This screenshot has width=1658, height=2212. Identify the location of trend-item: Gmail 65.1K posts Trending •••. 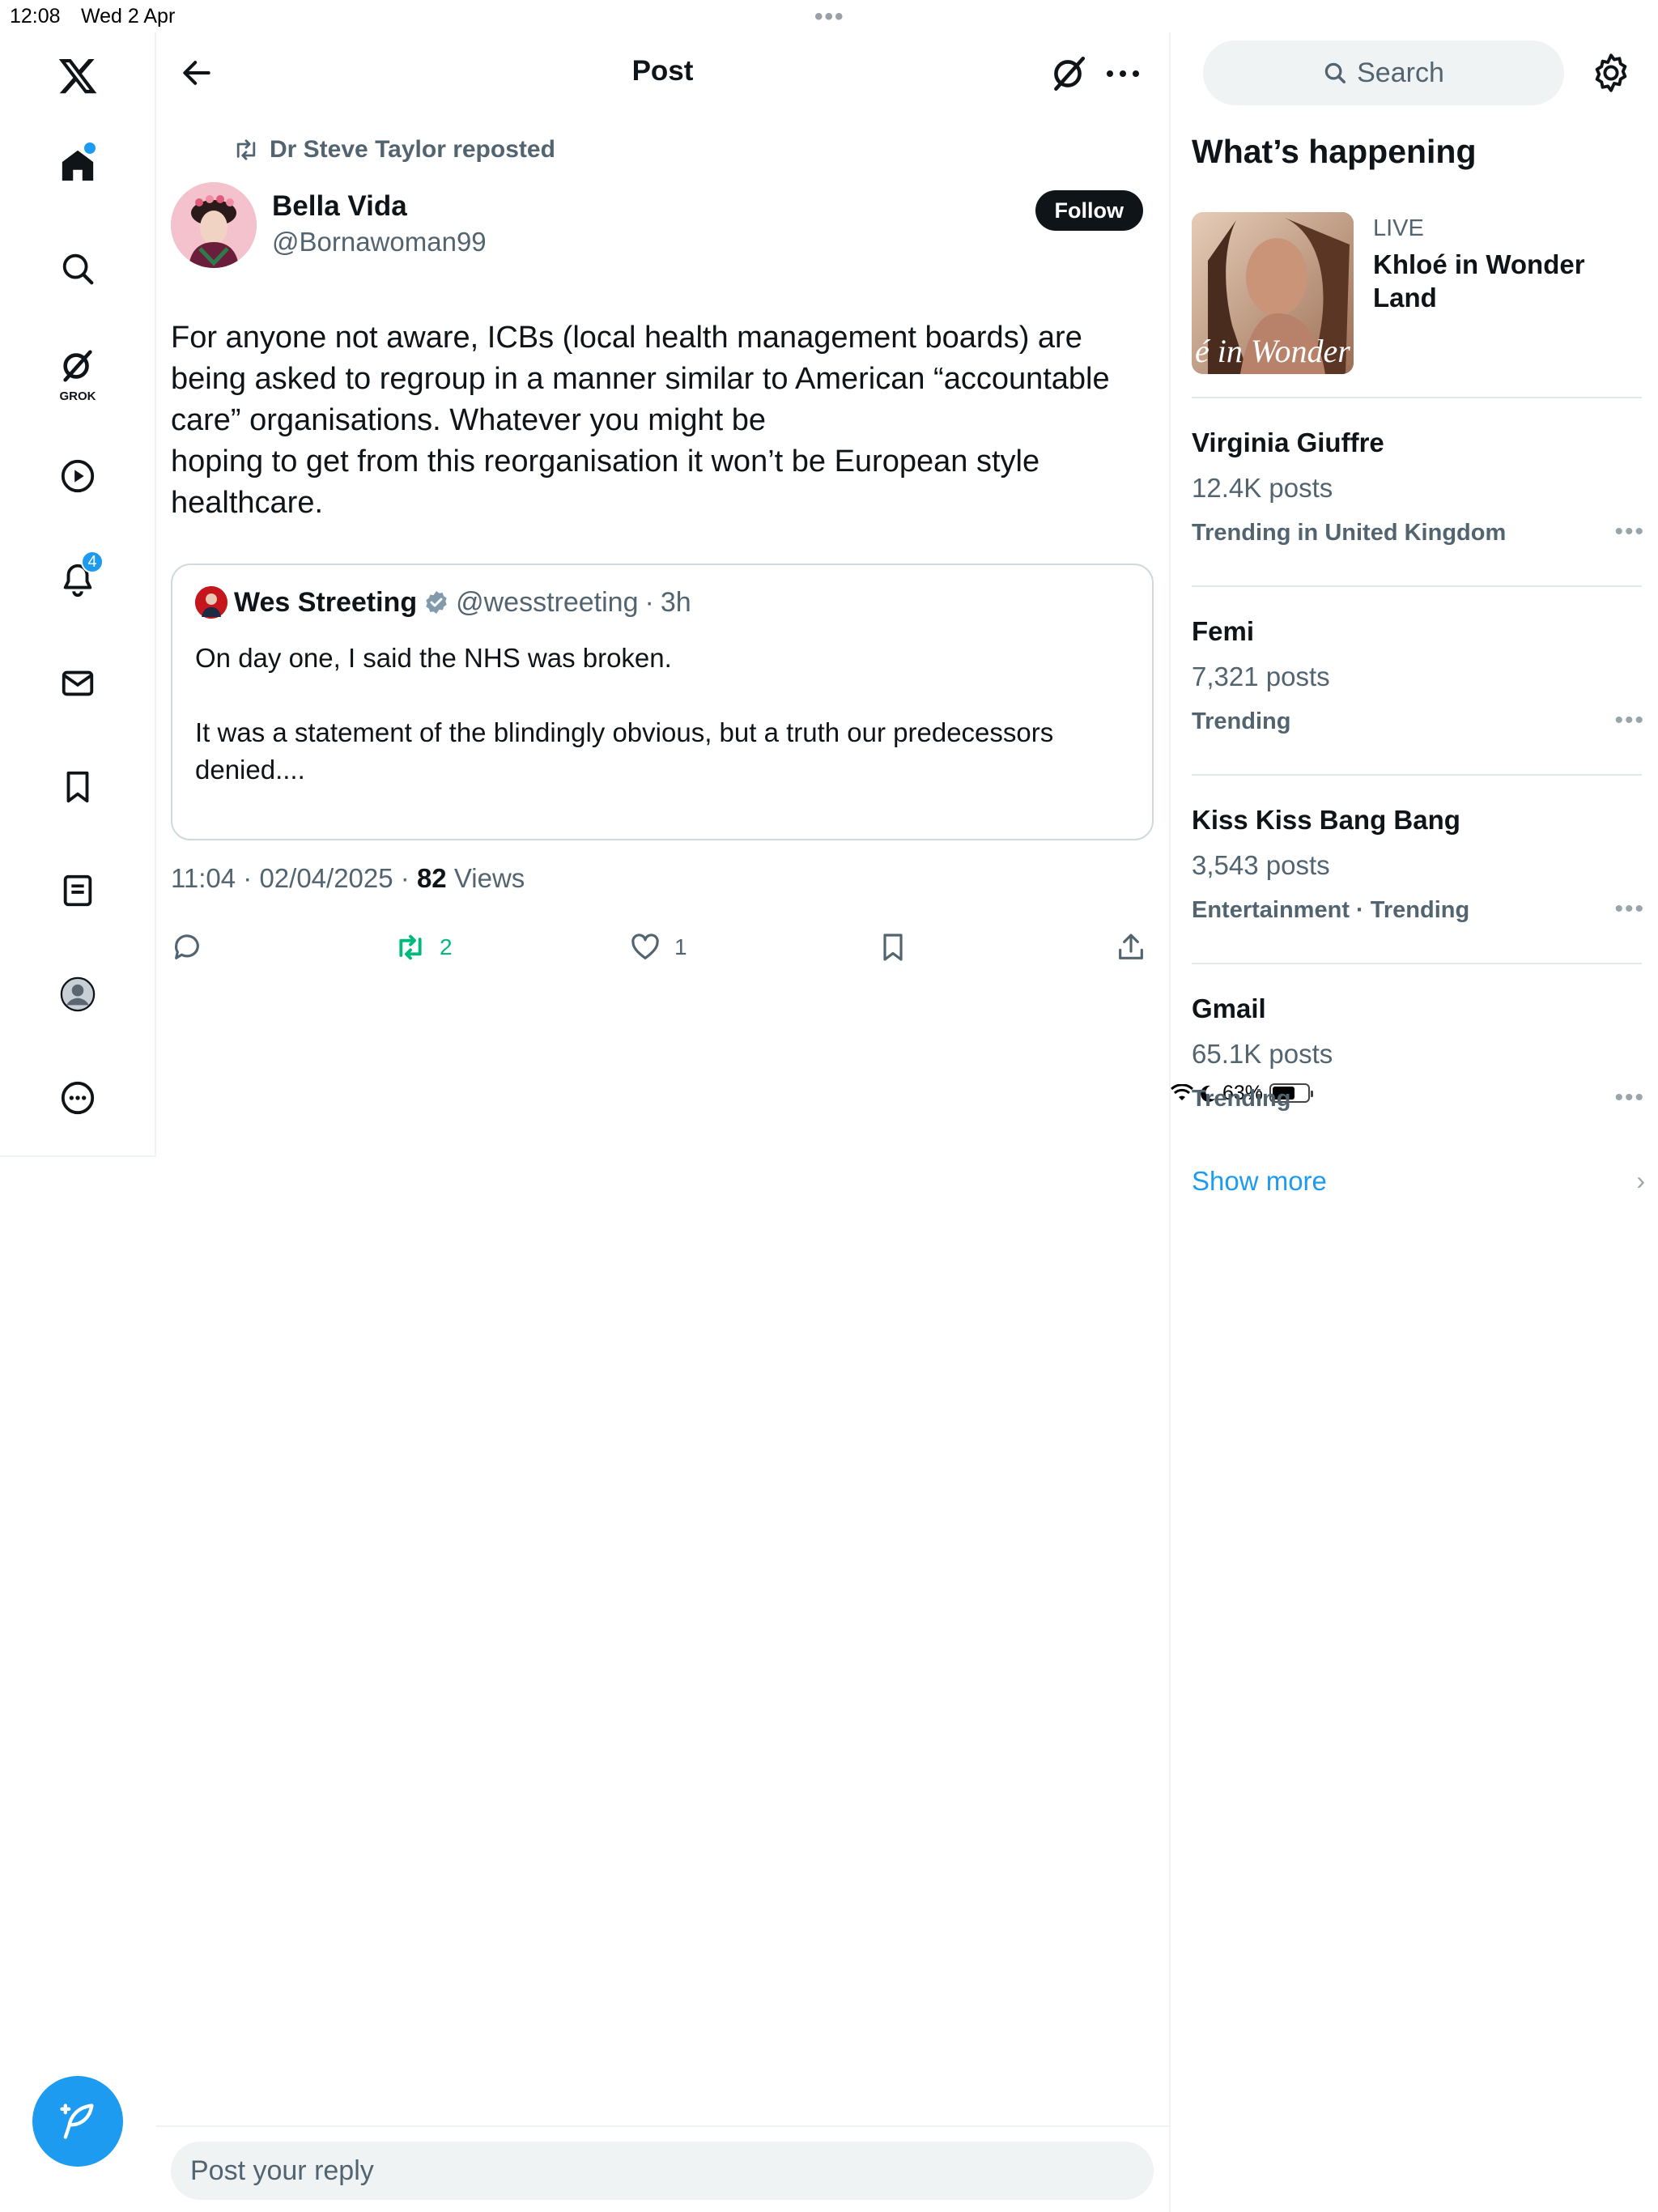
(1418, 1074).